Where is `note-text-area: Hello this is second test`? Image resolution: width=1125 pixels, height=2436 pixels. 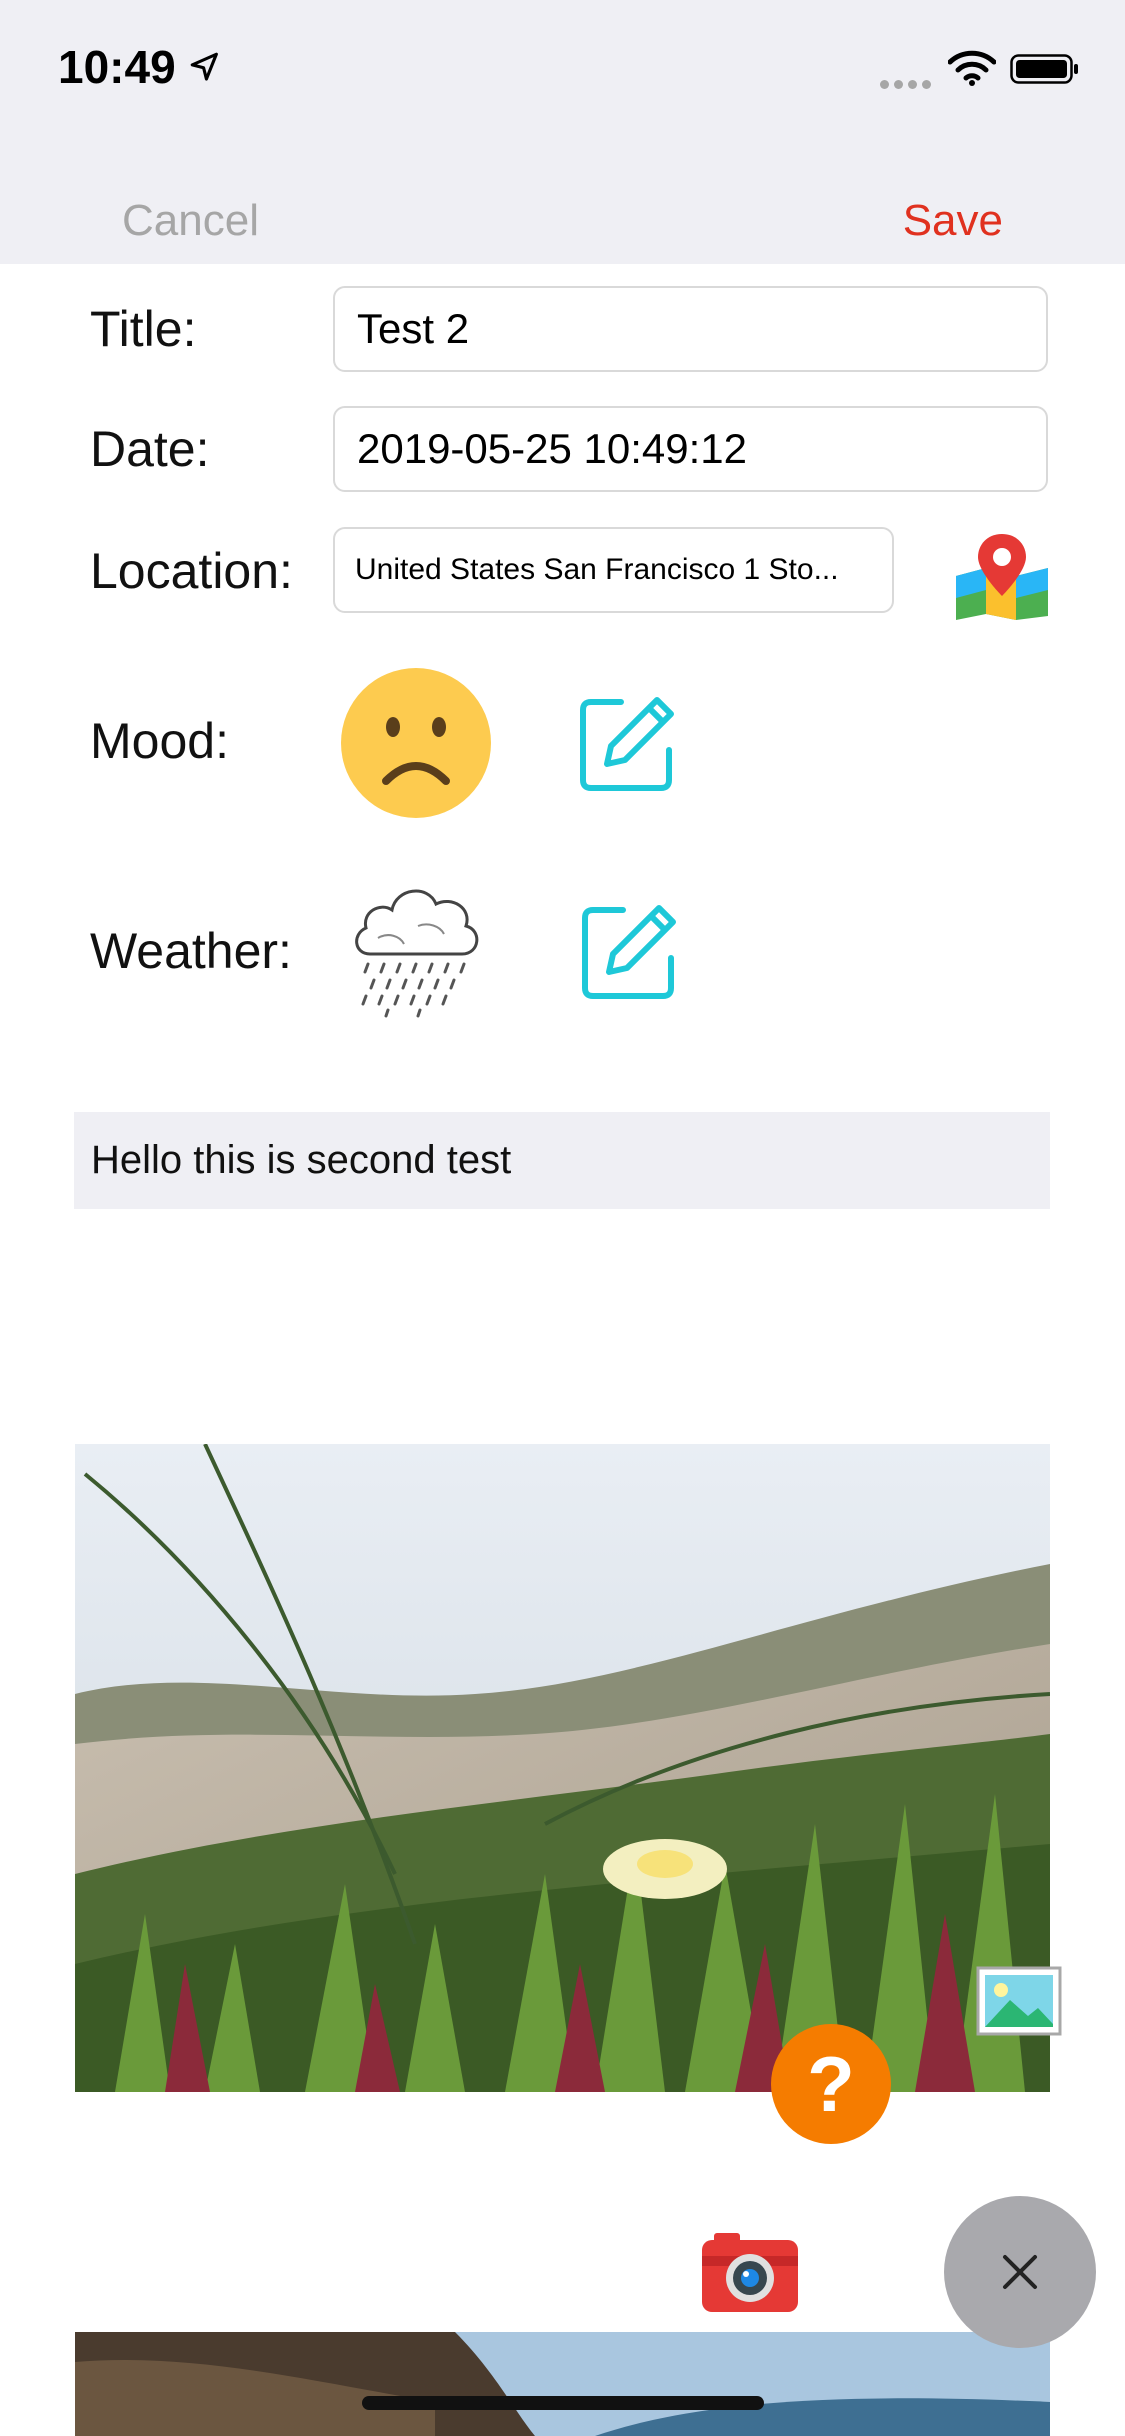 note-text-area: Hello this is second test is located at coordinates (562, 1160).